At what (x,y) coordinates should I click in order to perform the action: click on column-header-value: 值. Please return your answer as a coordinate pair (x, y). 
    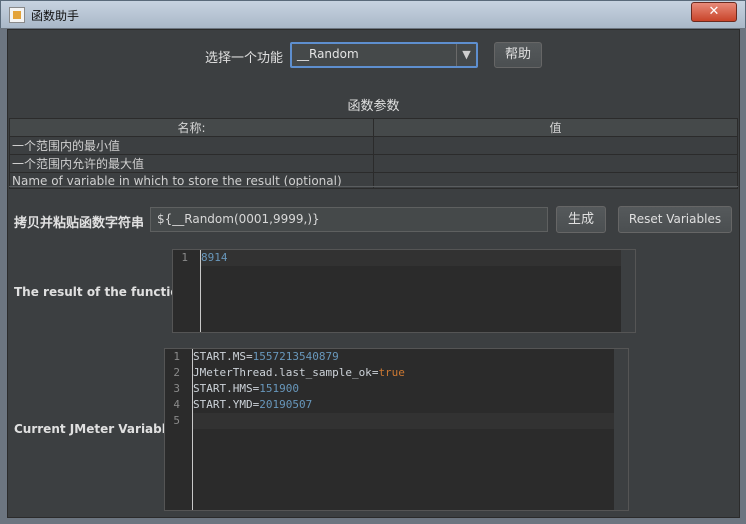
    Looking at the image, I should click on (555, 127).